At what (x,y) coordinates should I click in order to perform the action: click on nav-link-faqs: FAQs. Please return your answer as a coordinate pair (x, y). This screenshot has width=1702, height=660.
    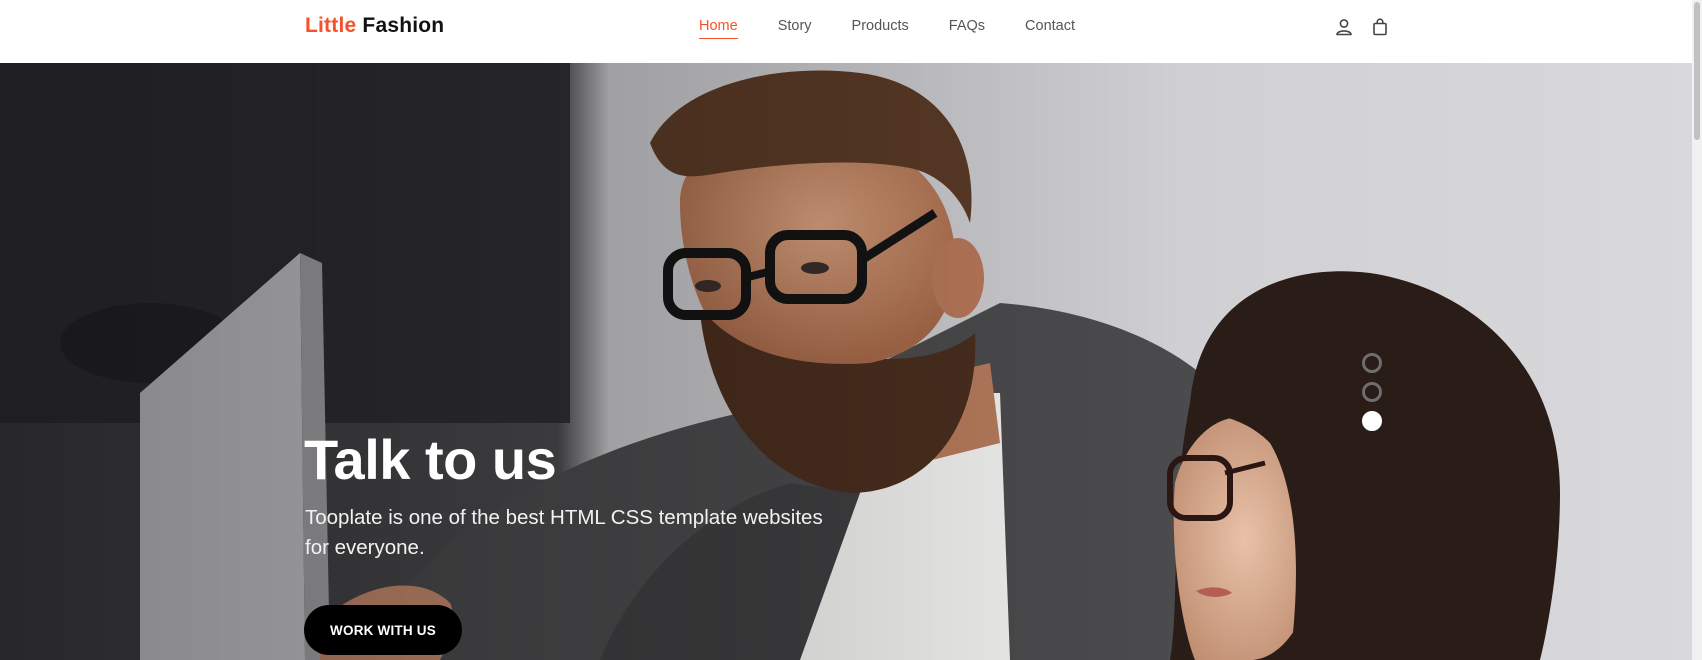
    Looking at the image, I should click on (967, 28).